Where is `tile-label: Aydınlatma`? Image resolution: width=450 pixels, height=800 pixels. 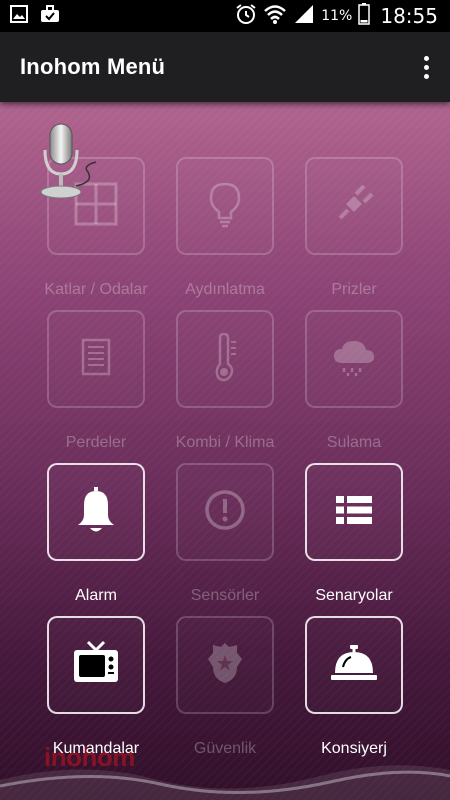 tile-label: Aydınlatma is located at coordinates (225, 289).